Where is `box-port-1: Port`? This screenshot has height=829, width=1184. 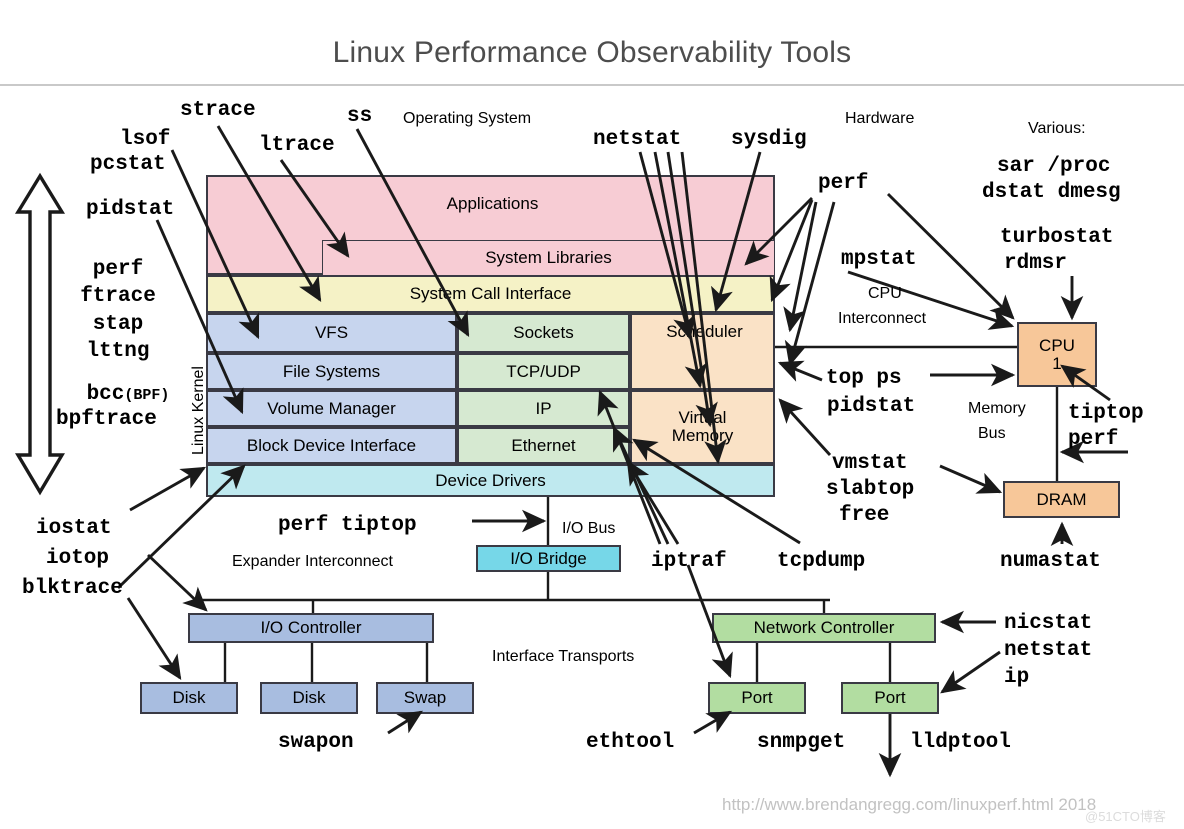
box-port-1: Port is located at coordinates (757, 698).